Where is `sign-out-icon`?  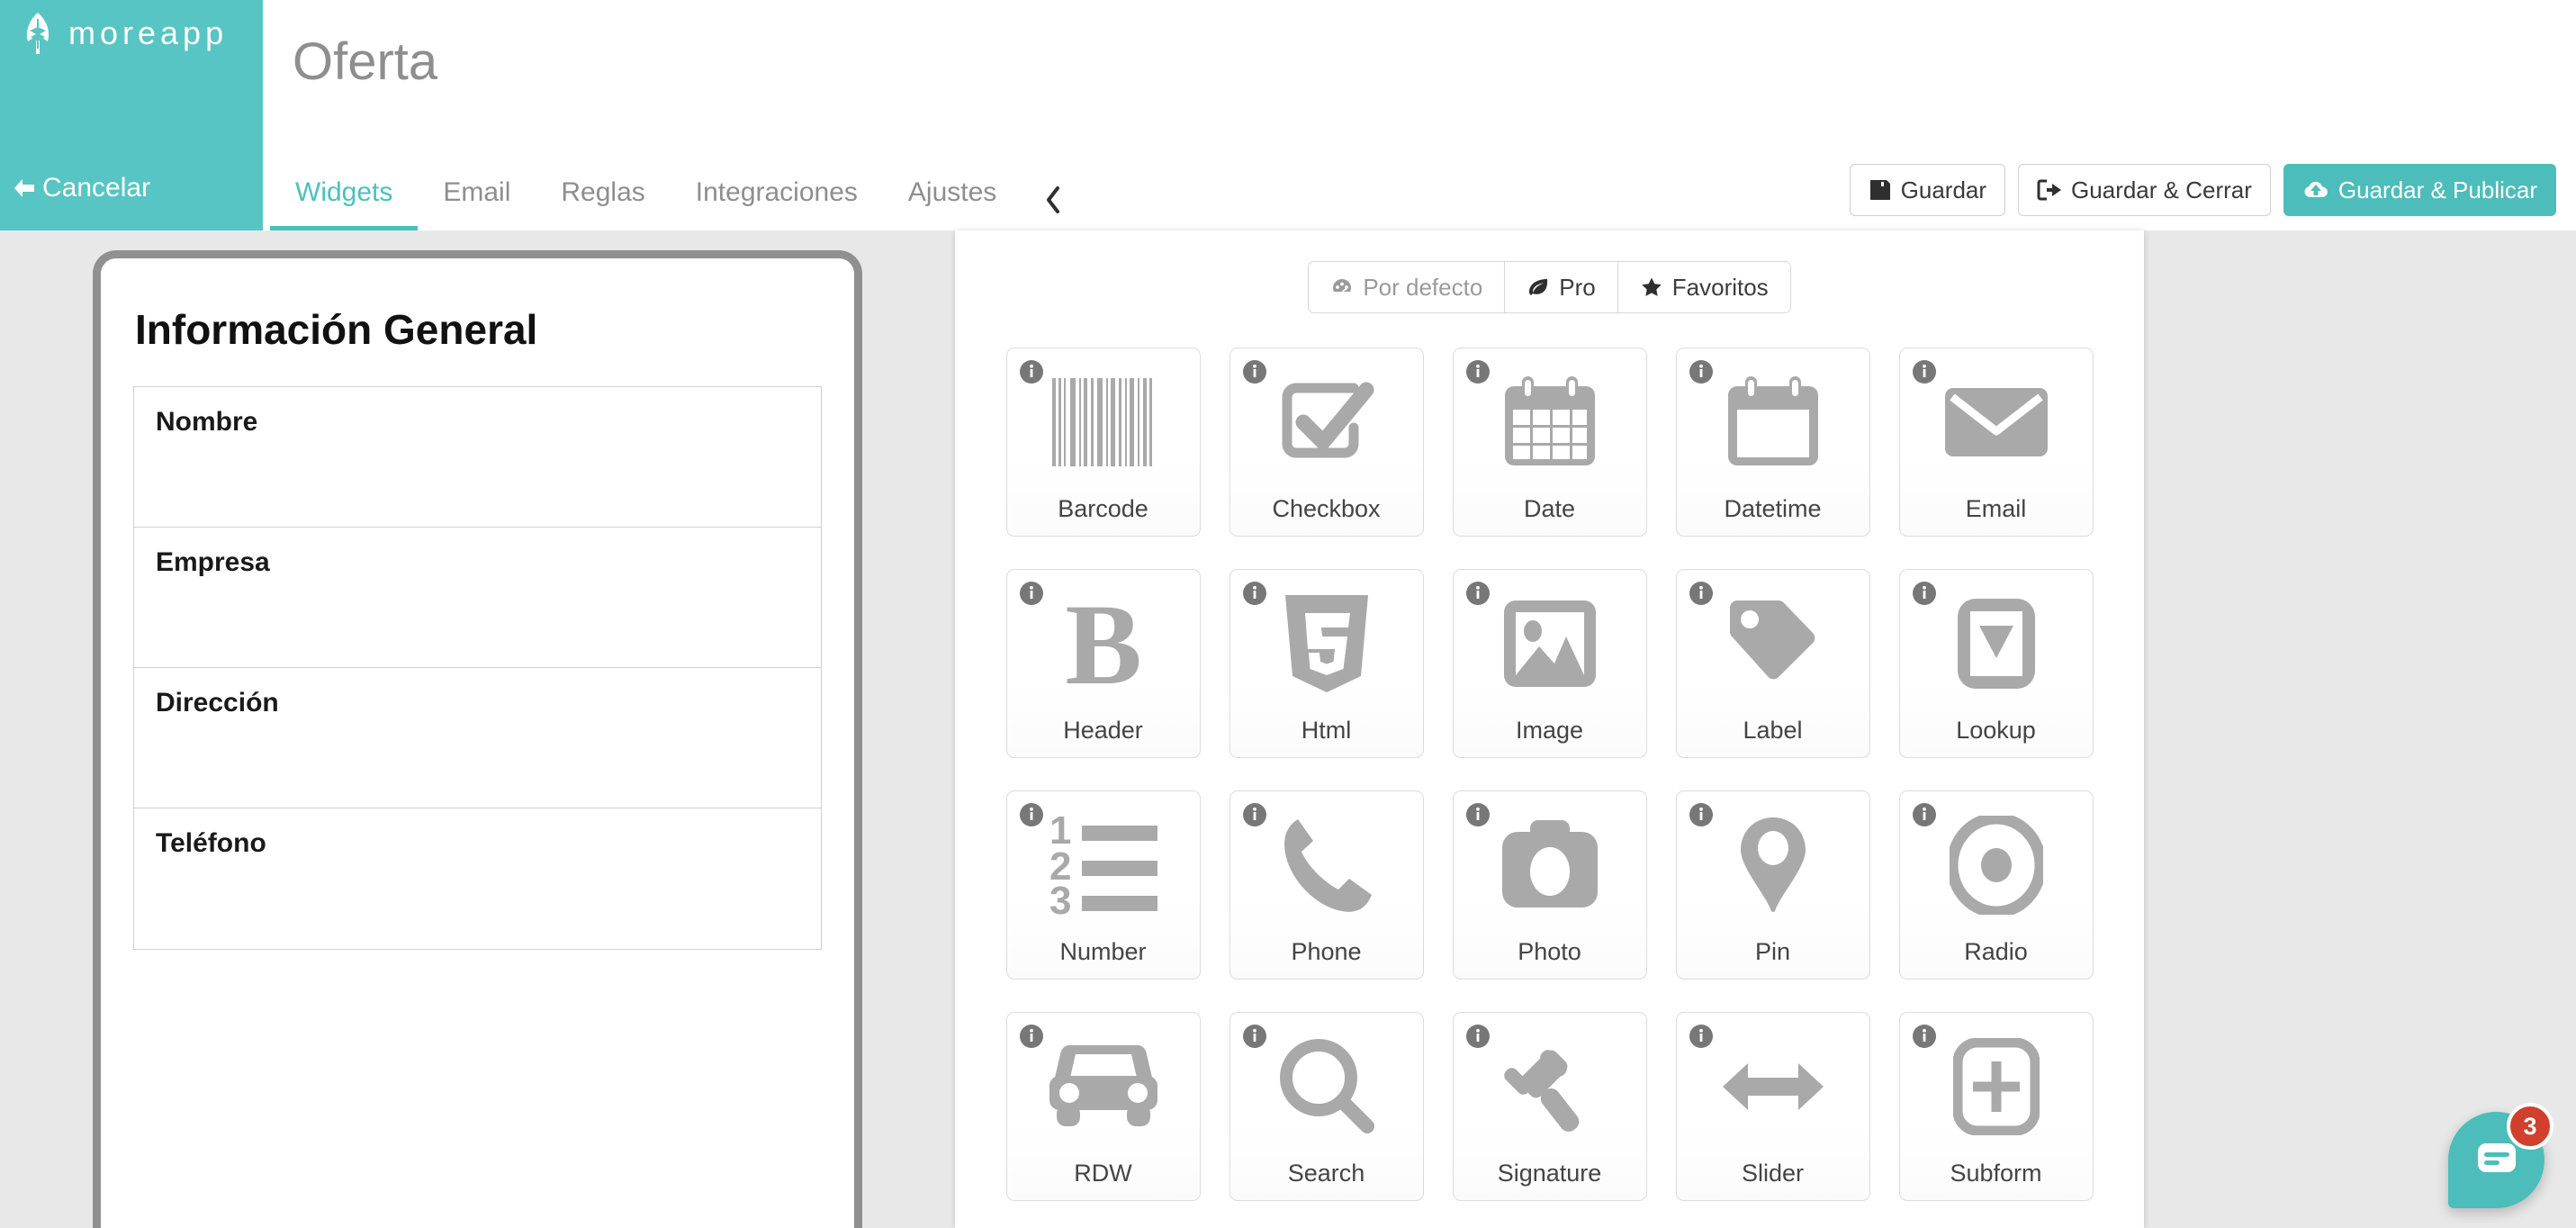 sign-out-icon is located at coordinates (2049, 190).